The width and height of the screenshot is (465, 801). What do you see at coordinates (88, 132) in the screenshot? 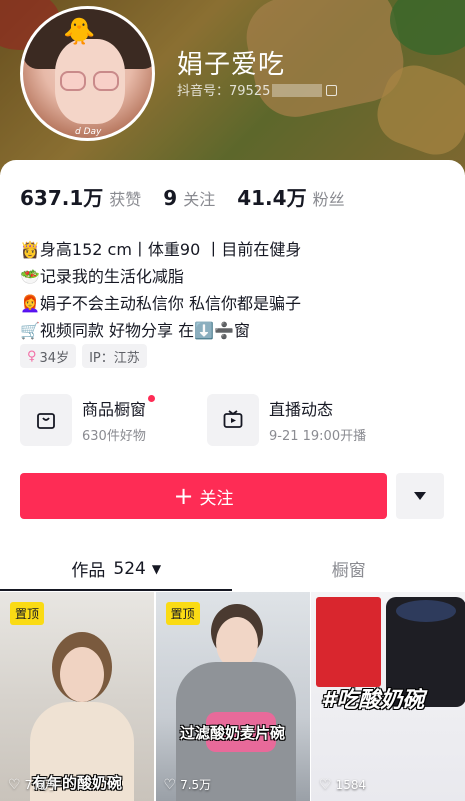
I see `avatar-caption: d Day` at bounding box center [88, 132].